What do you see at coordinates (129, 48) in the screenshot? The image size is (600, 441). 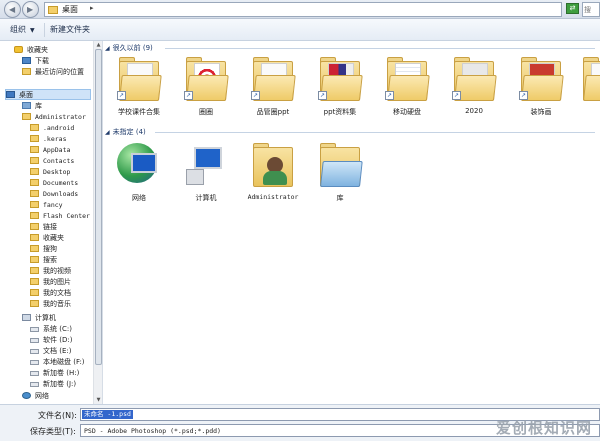 I see `group-header-long-ago: ◢ 很久以前 (9)` at bounding box center [129, 48].